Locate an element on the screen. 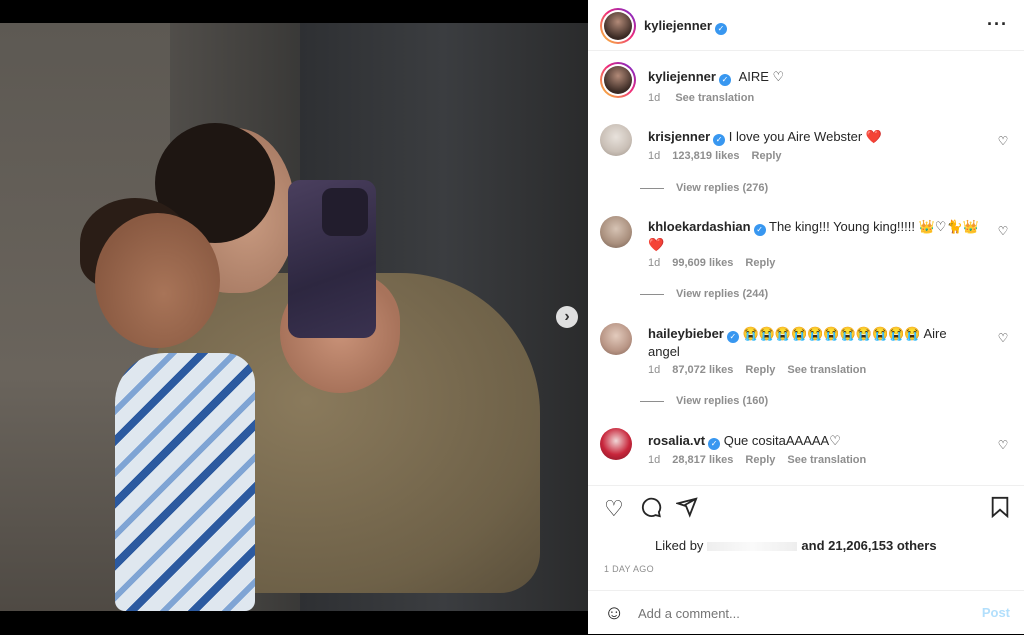  author-username: kyliejenner is located at coordinates (678, 25).